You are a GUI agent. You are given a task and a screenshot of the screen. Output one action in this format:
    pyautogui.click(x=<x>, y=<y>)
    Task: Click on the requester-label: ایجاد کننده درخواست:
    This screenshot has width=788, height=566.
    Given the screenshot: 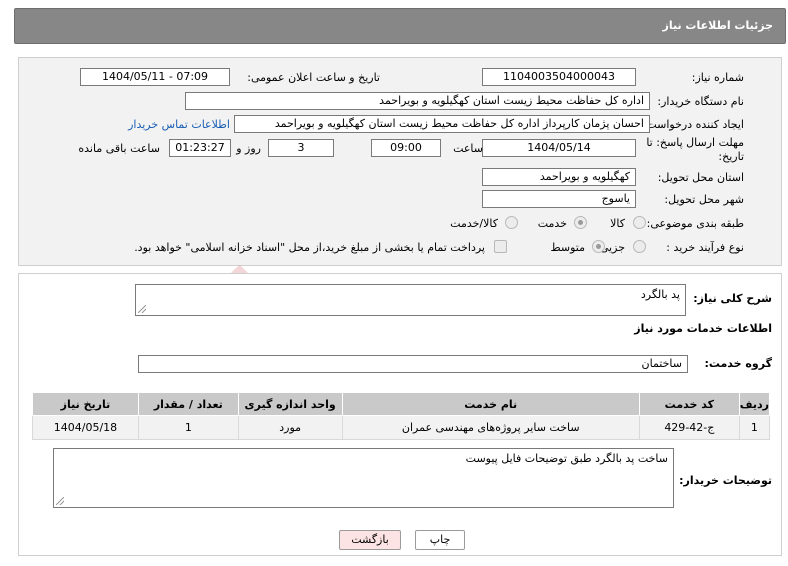 What is the action you would take?
    pyautogui.click(x=693, y=124)
    